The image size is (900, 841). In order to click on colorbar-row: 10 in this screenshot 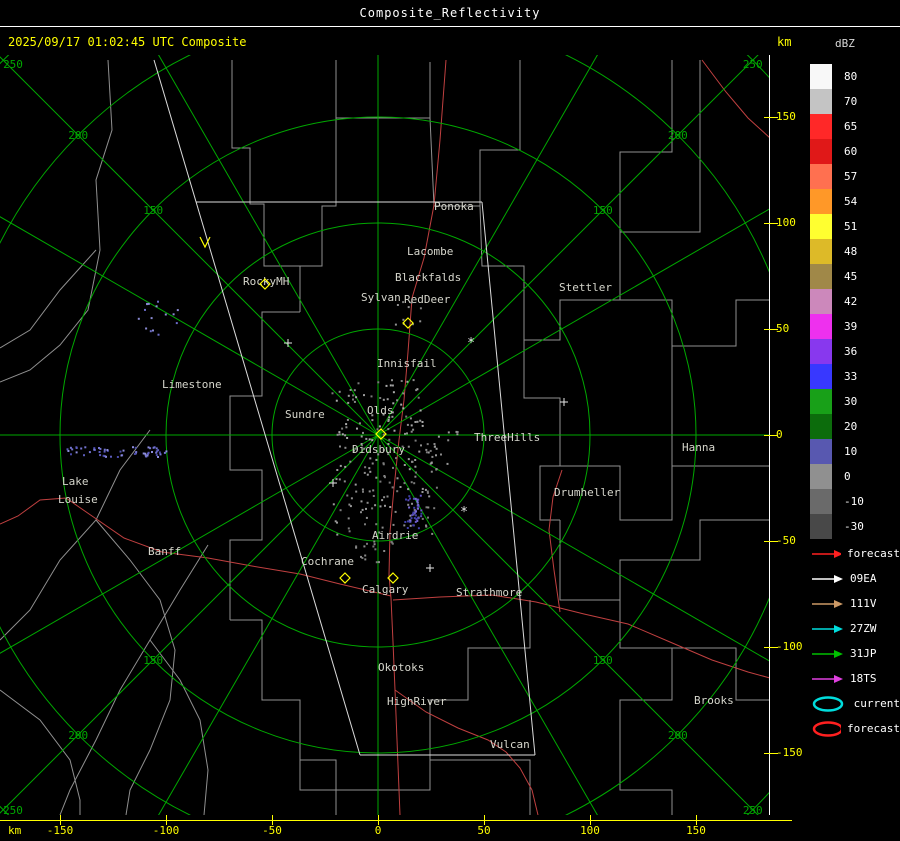, I will do `click(855, 451)`.